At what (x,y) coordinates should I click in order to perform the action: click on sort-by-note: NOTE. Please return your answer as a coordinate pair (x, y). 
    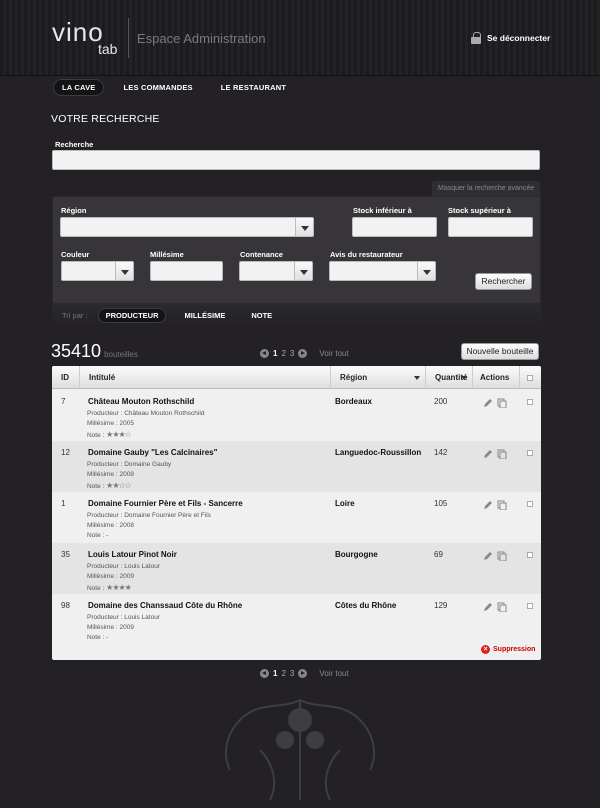
    Looking at the image, I should click on (261, 315).